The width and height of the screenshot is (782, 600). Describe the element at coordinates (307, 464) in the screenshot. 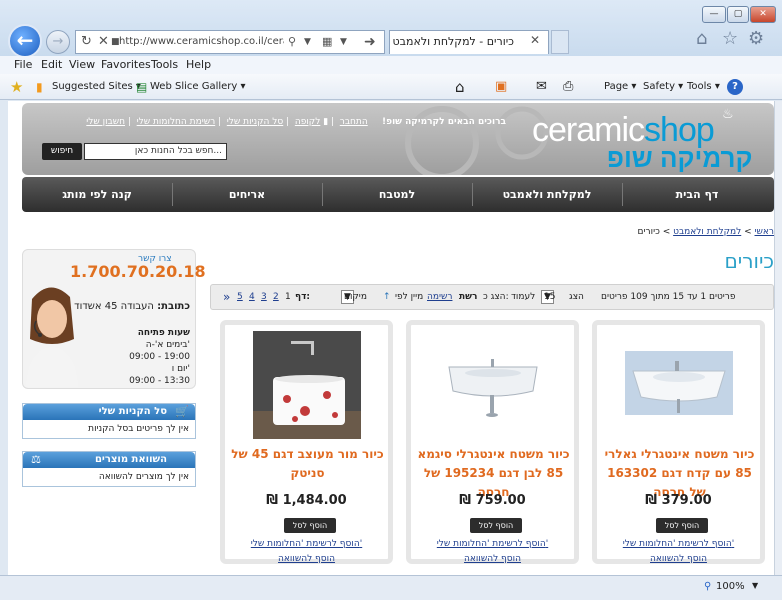

I see `product-name: כיור מור מעוצב דגם 45 של סניטק` at that location.